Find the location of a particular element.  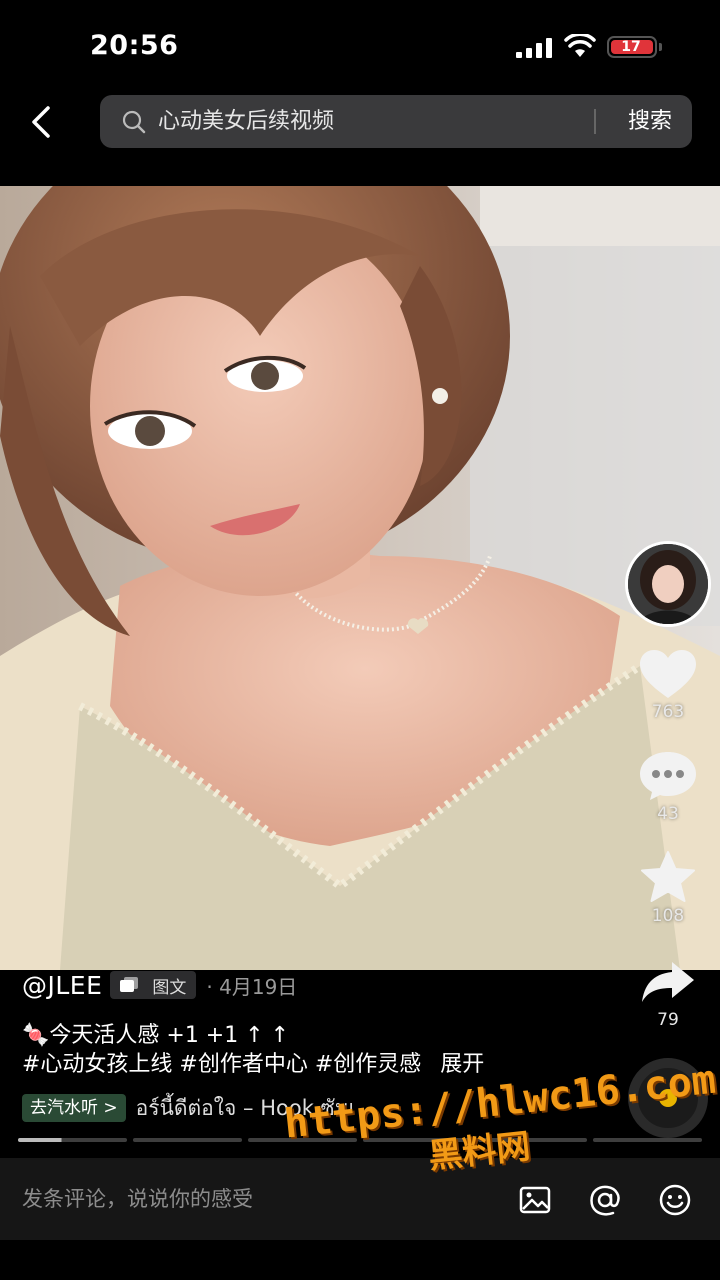

share-arrow-icon is located at coordinates (668, 982).